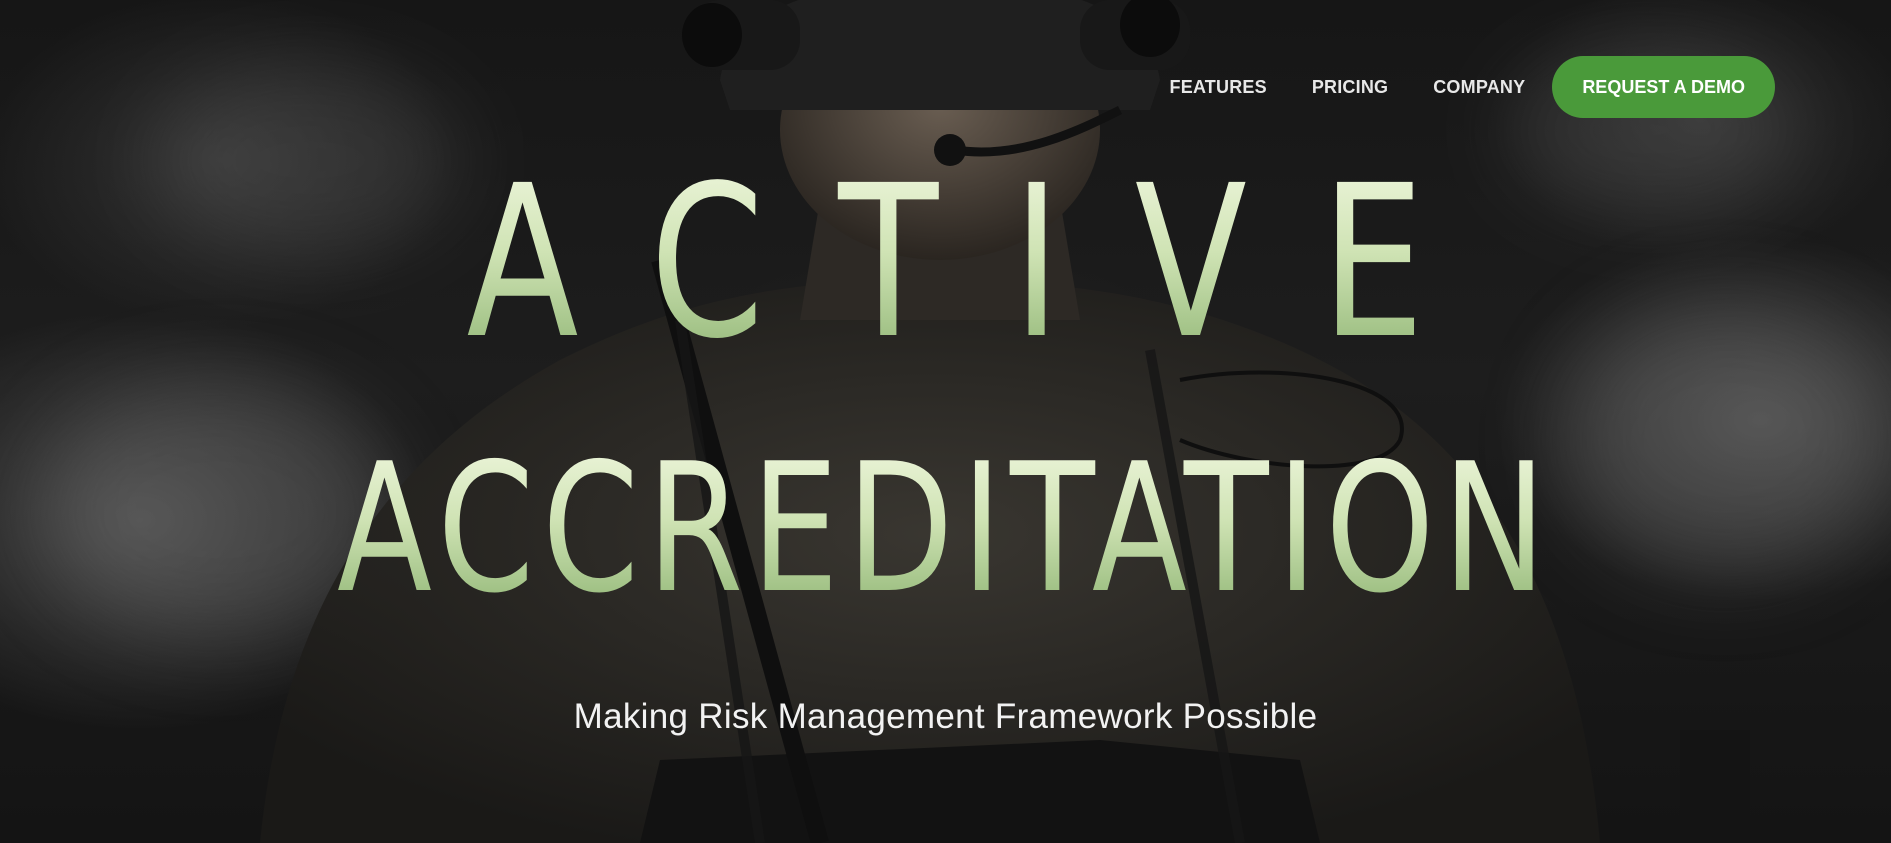 This screenshot has width=1891, height=843. Describe the element at coordinates (1479, 87) in the screenshot. I see `nav-link-company: COMPANY` at that location.